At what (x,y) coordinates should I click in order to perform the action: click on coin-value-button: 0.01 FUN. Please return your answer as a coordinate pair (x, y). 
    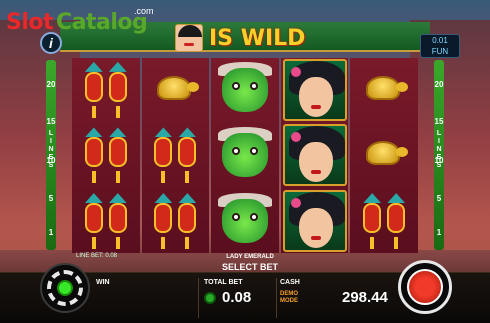
    Looking at the image, I should click on (440, 46).